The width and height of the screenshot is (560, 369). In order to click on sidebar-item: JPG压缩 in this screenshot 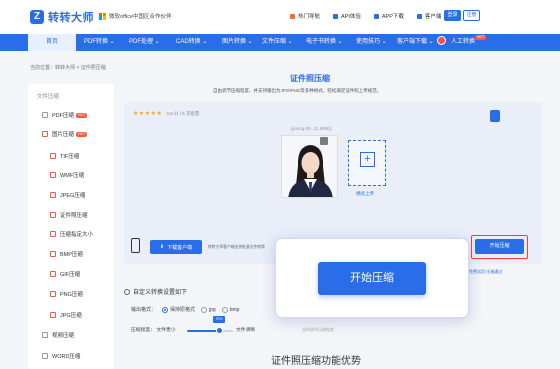, I will do `click(71, 315)`.